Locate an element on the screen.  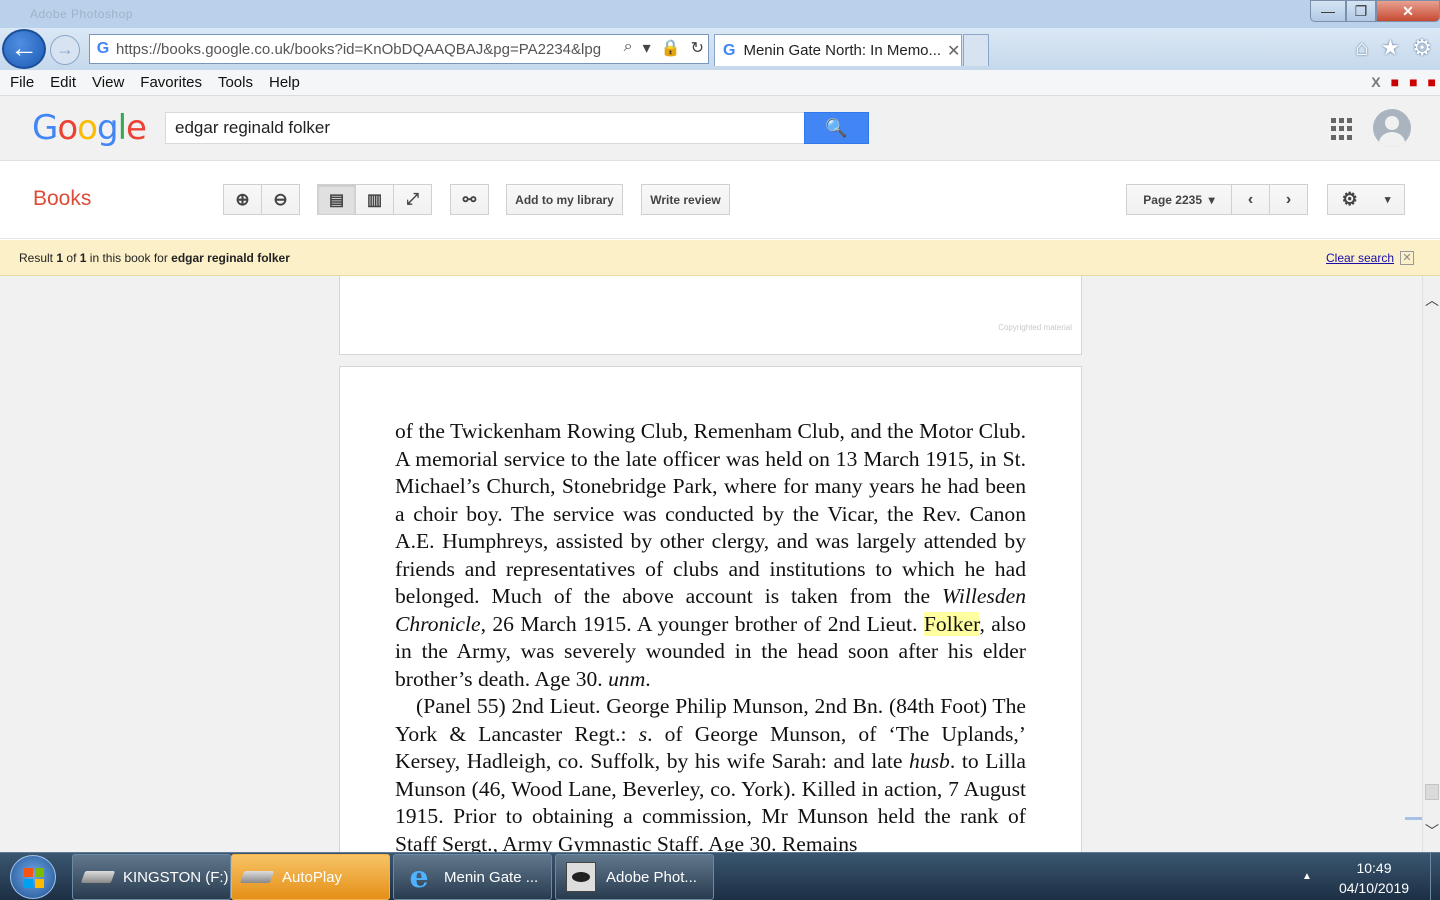
zoom-out-button: ⊖ is located at coordinates (280, 199).